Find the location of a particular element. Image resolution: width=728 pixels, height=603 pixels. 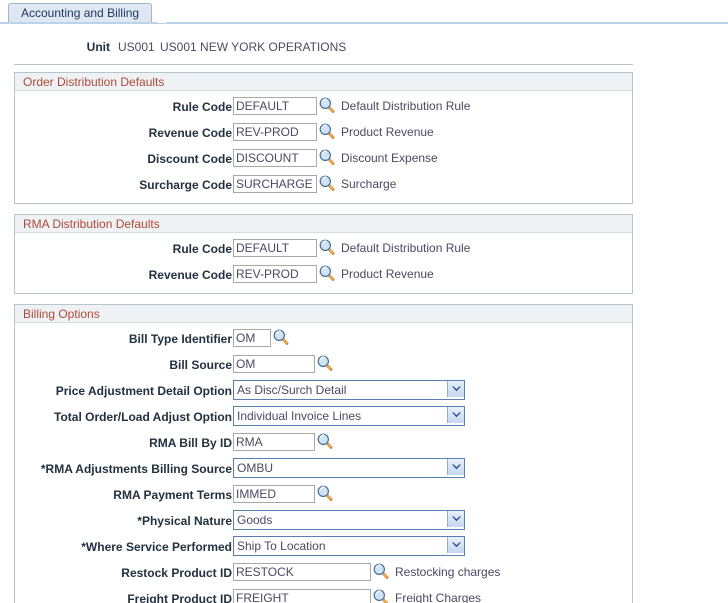

label-total-order-load-adjust-option: Total Order/Load Adjust Option is located at coordinates (143, 417).